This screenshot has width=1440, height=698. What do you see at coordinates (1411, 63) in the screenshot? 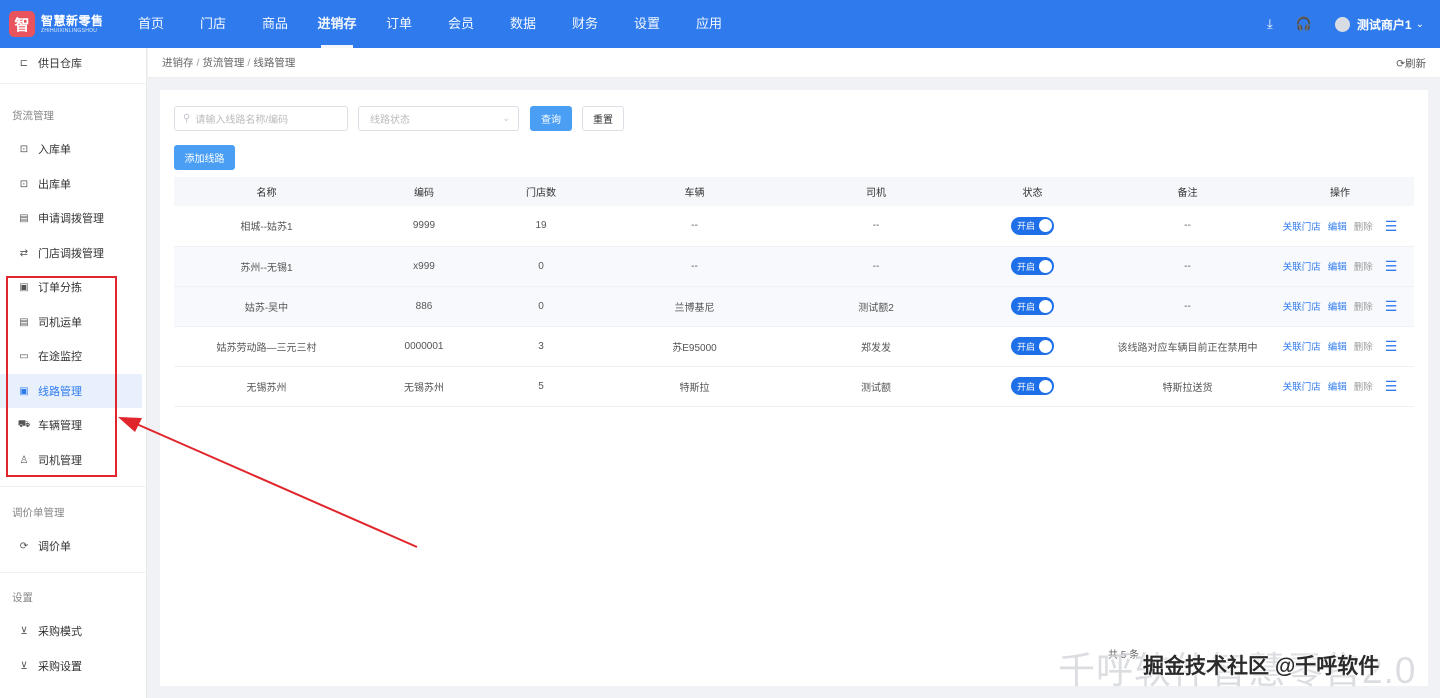
I see `refresh-button: ⟳刷新` at bounding box center [1411, 63].